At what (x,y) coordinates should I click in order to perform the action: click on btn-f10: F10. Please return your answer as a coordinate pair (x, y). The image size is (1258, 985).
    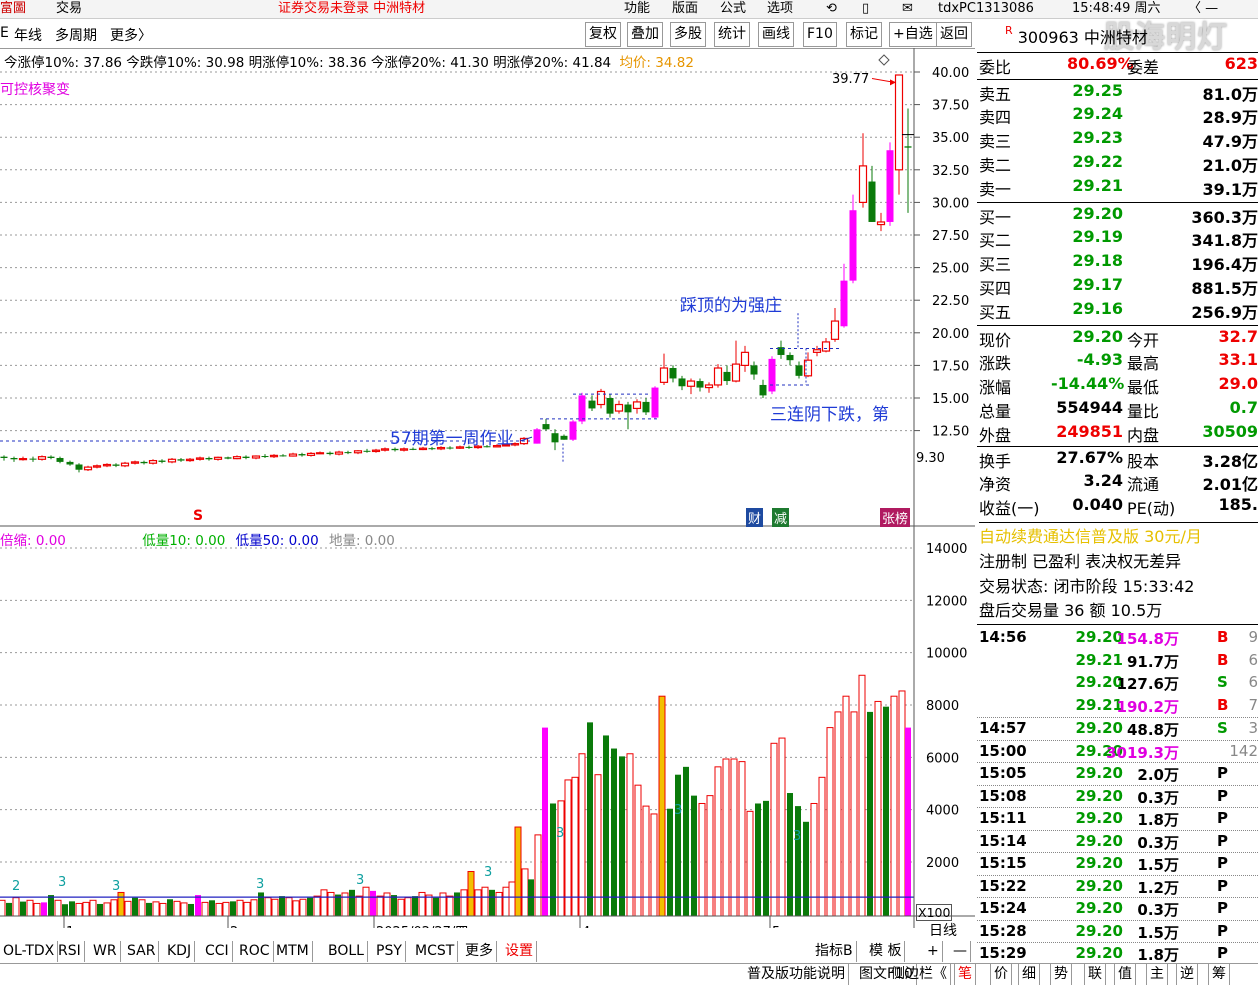
    Looking at the image, I should click on (820, 34).